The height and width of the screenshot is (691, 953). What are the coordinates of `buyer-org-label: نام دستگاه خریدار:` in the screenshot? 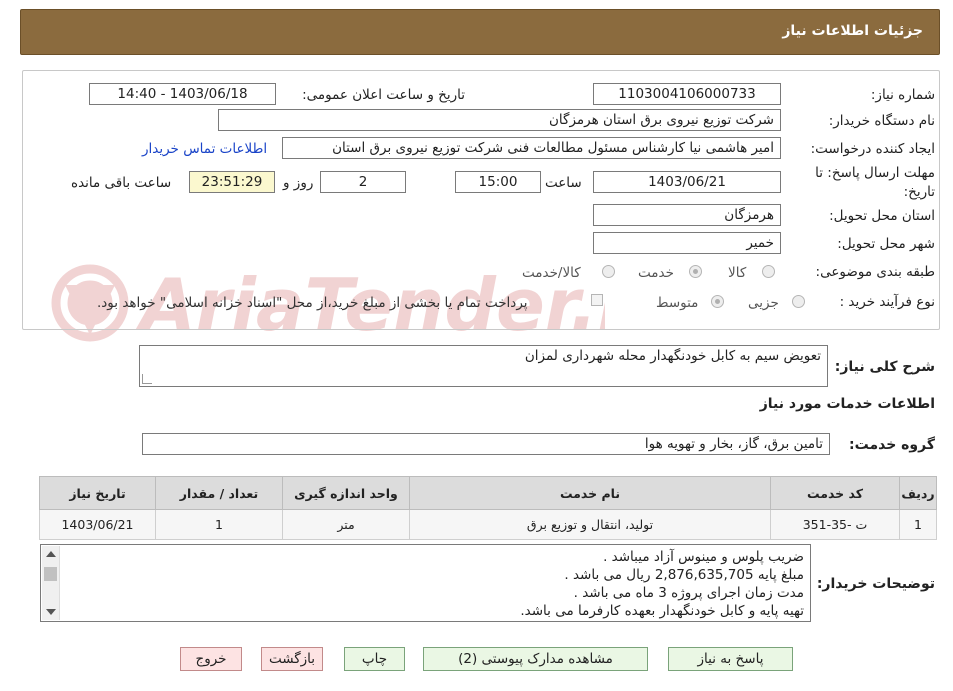 It's located at (881, 121).